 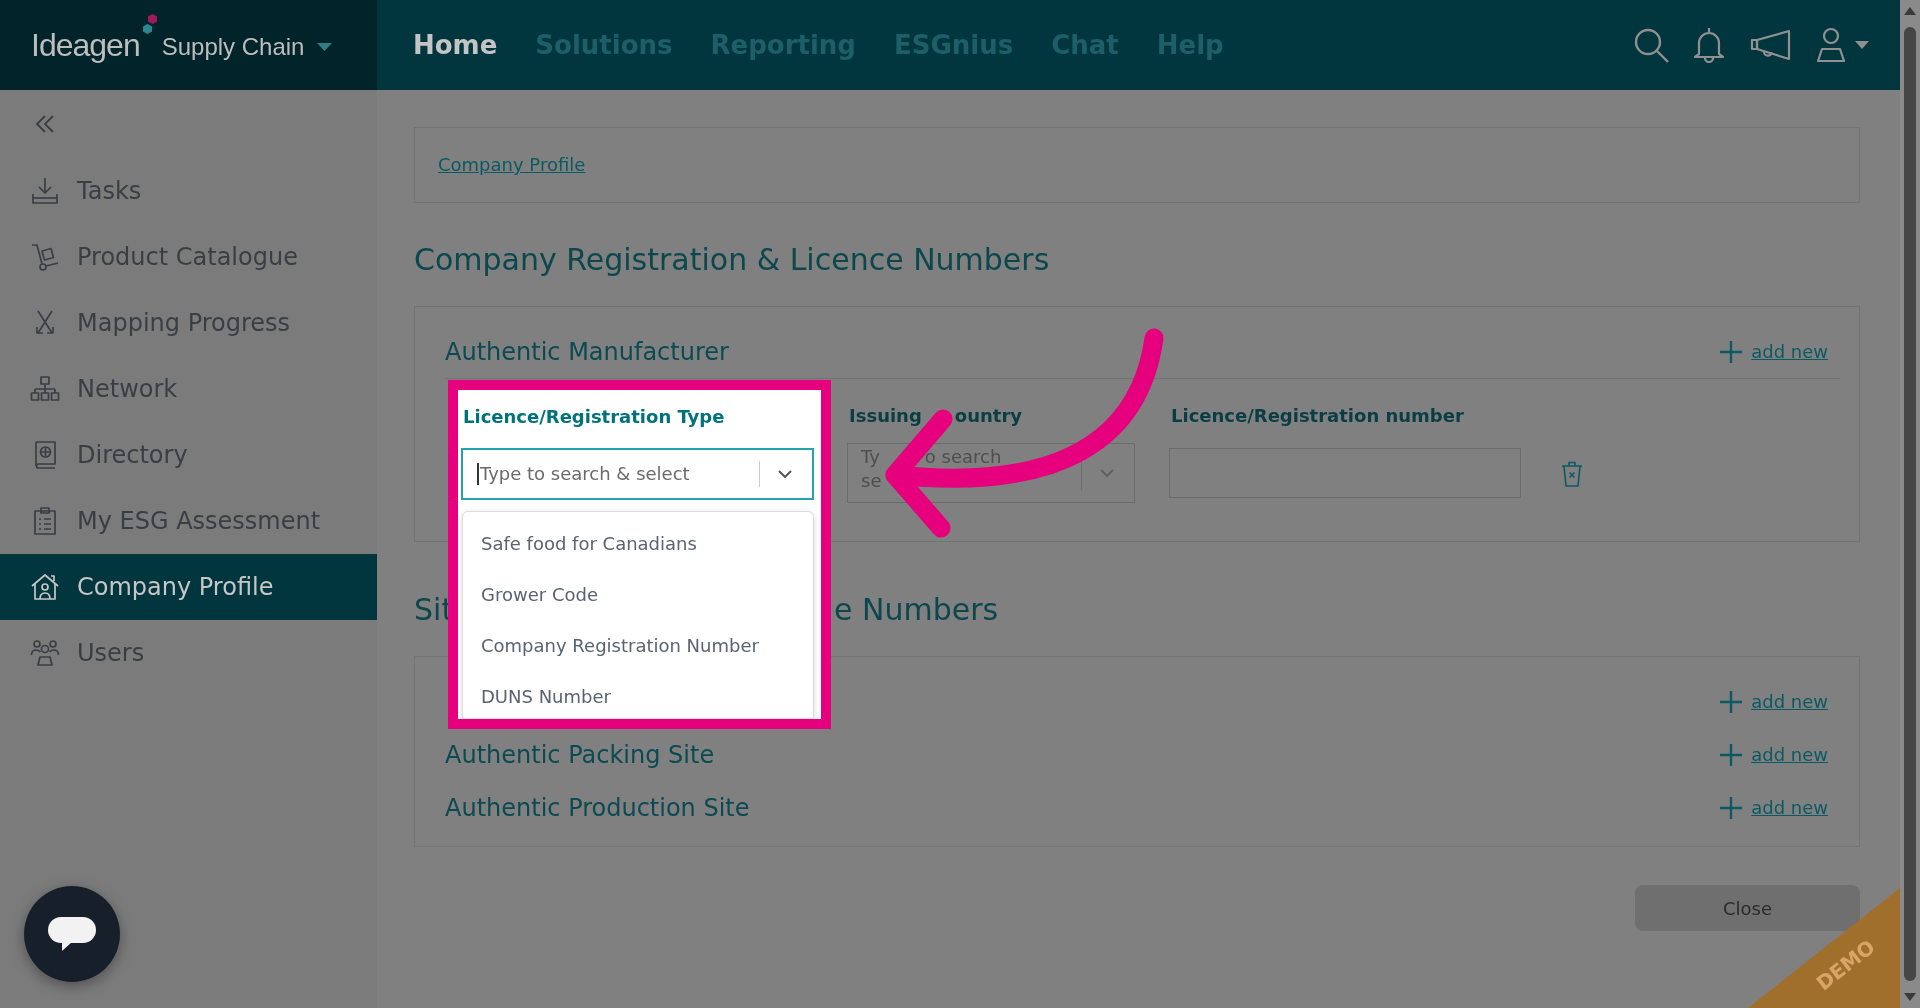 What do you see at coordinates (1831, 45) in the screenshot?
I see `user-icon` at bounding box center [1831, 45].